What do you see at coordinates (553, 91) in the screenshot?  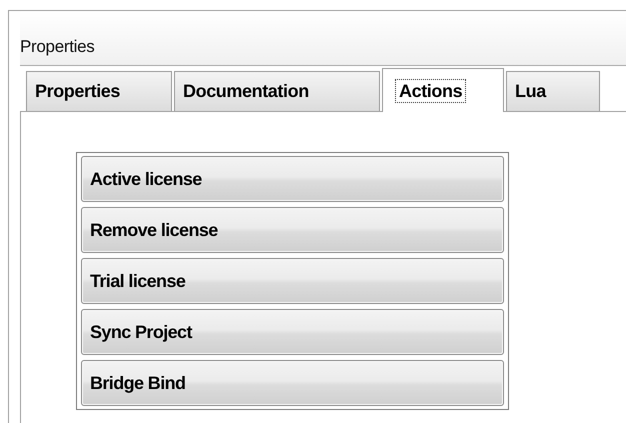 I see `tab: Lua` at bounding box center [553, 91].